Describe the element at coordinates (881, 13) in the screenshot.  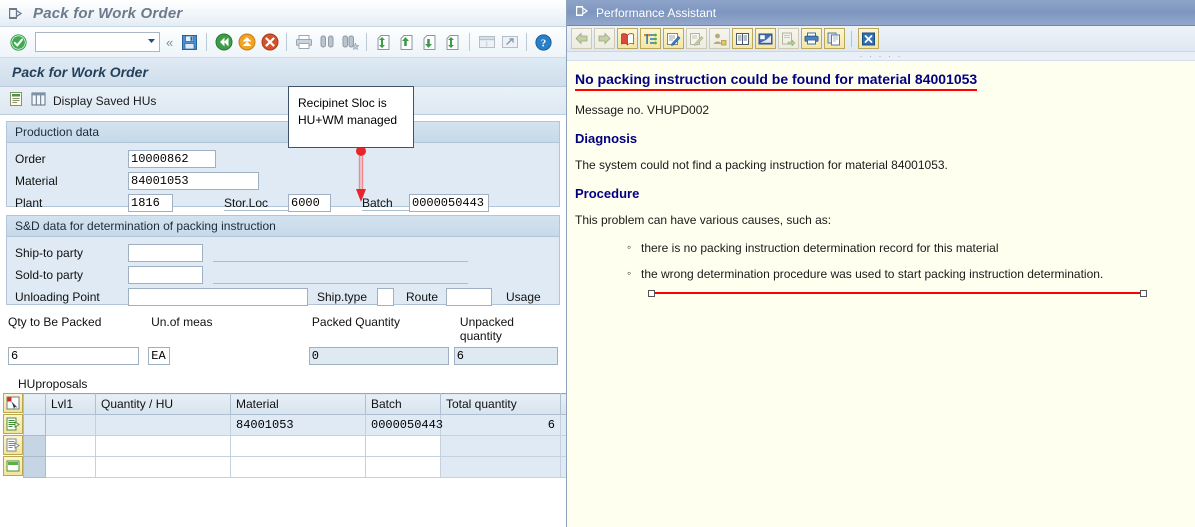
I see `performance-assistant-titlebar: Performance Assistant` at that location.